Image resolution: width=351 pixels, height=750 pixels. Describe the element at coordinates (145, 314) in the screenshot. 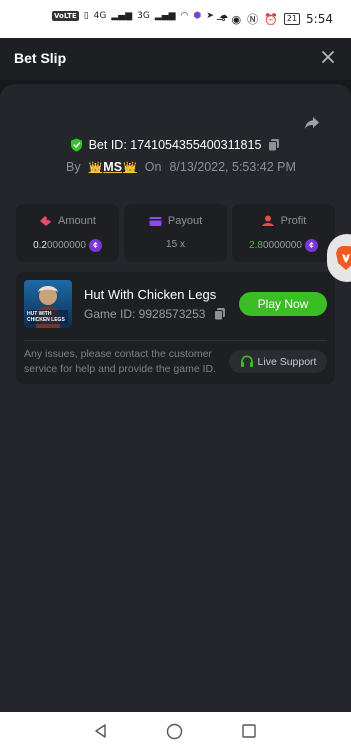

I see `game-id: Game ID: 9928573253` at that location.